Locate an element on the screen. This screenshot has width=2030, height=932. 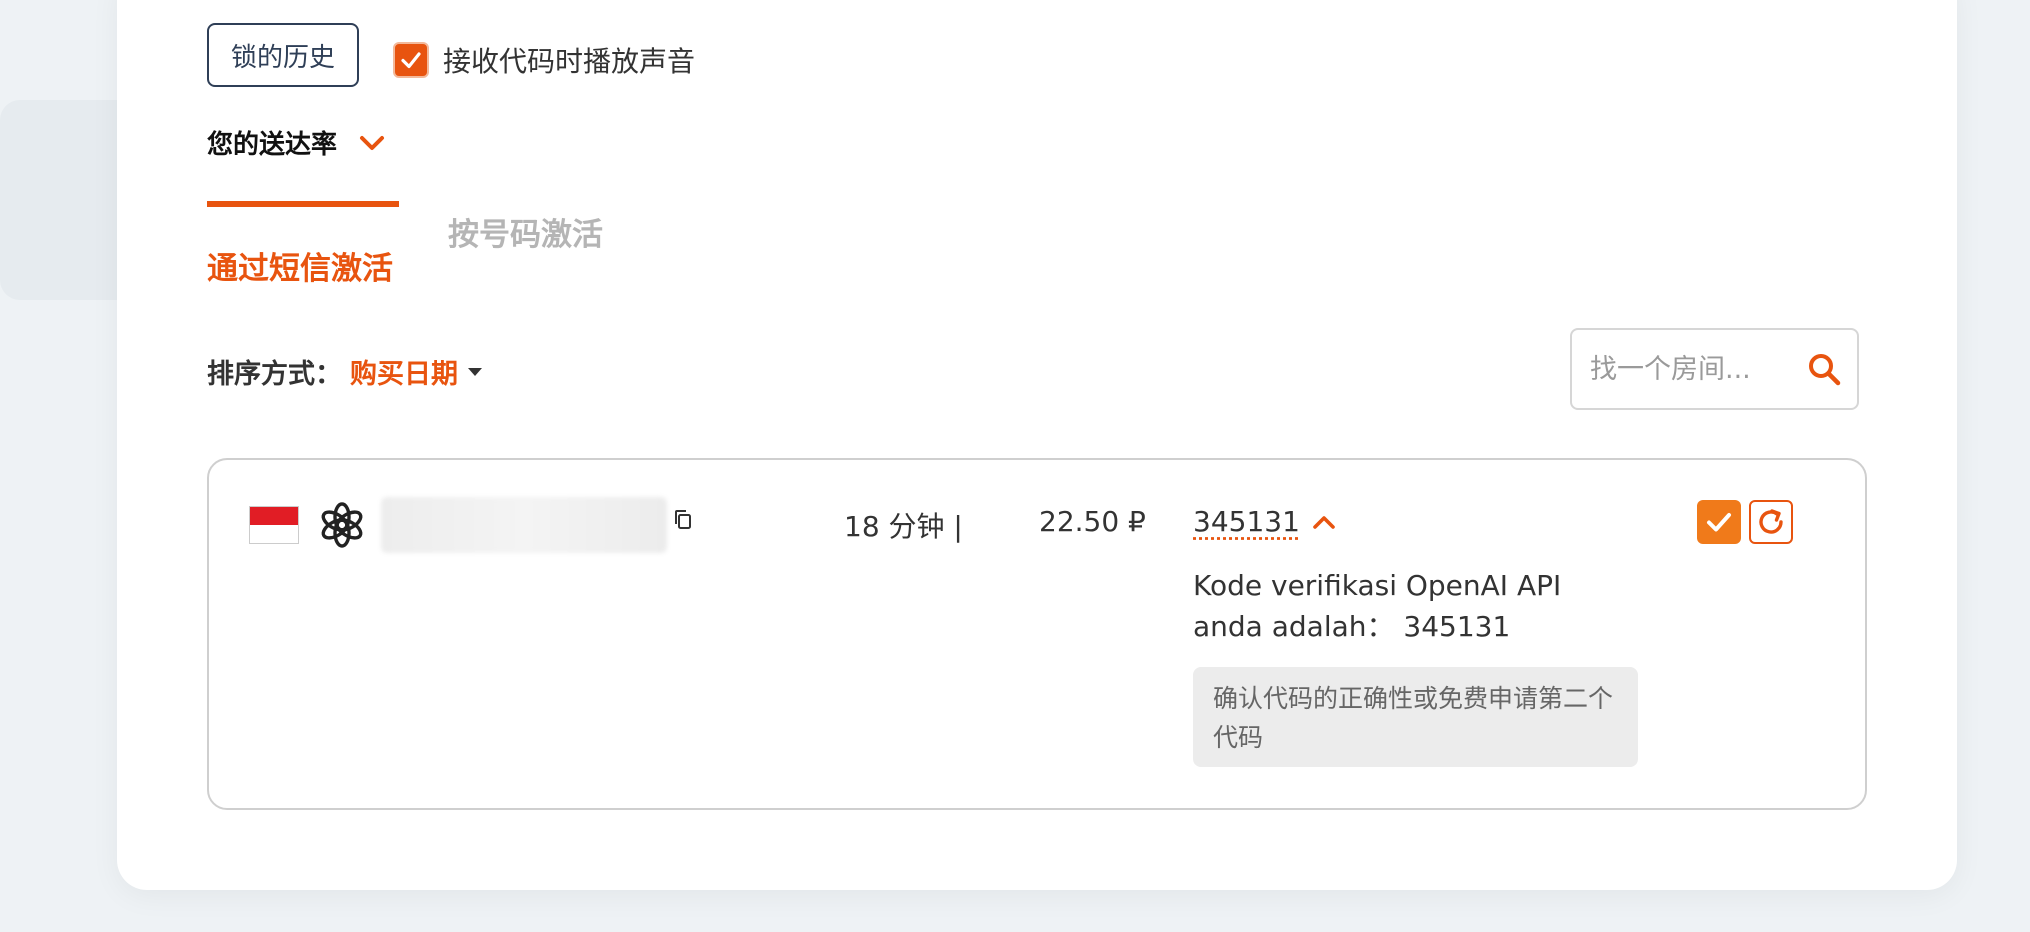
search-box is located at coordinates (1714, 369).